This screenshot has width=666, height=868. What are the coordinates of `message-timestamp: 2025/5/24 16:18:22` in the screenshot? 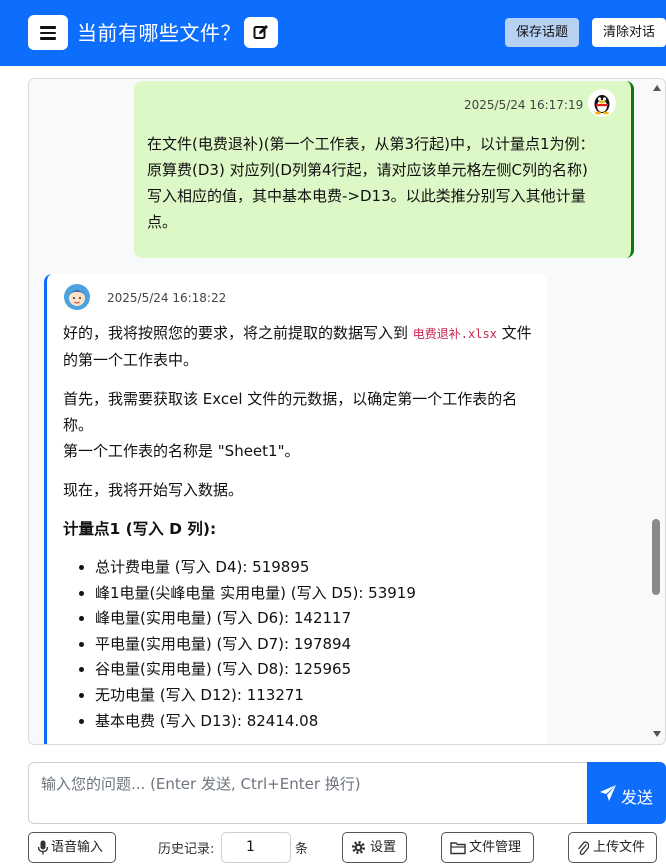 It's located at (167, 298).